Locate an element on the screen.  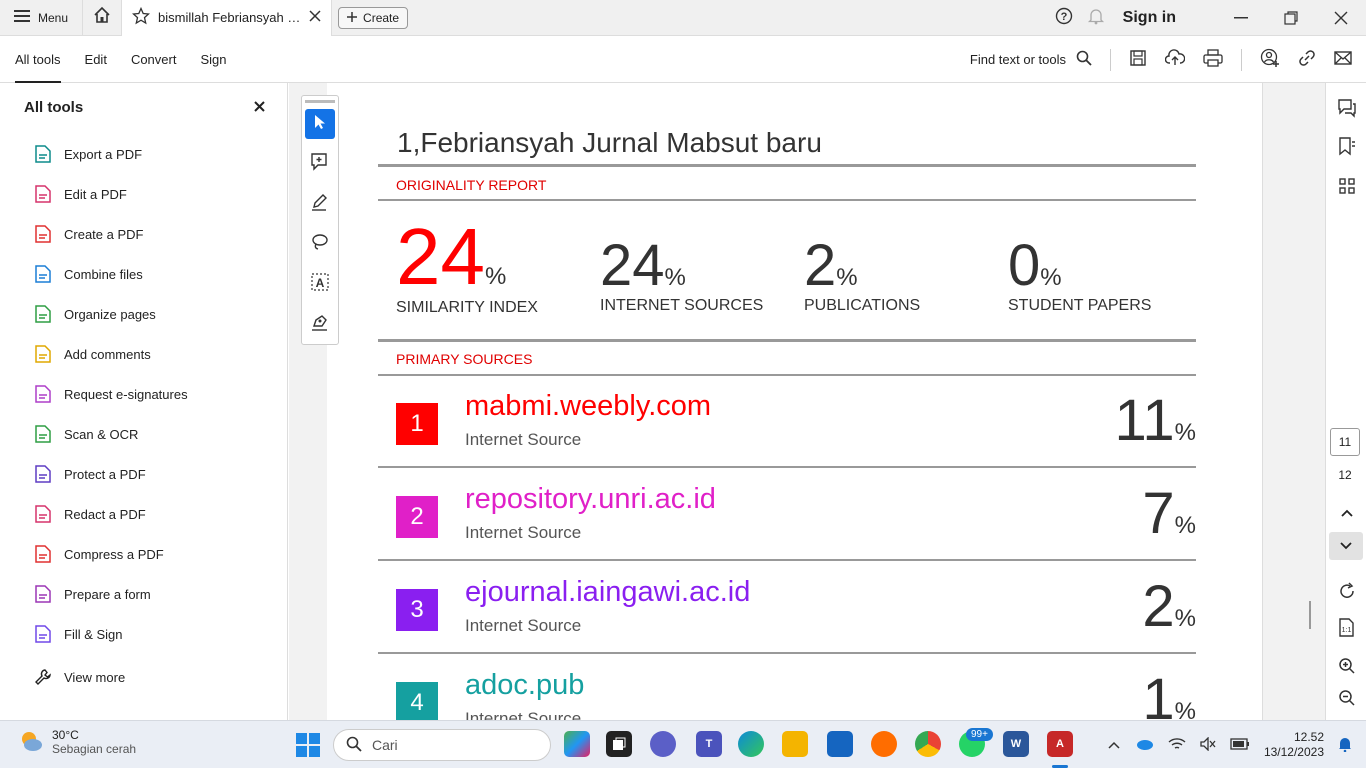
weather-widget: 30°C Sebagian cerah is located at coordinates (77, 742).